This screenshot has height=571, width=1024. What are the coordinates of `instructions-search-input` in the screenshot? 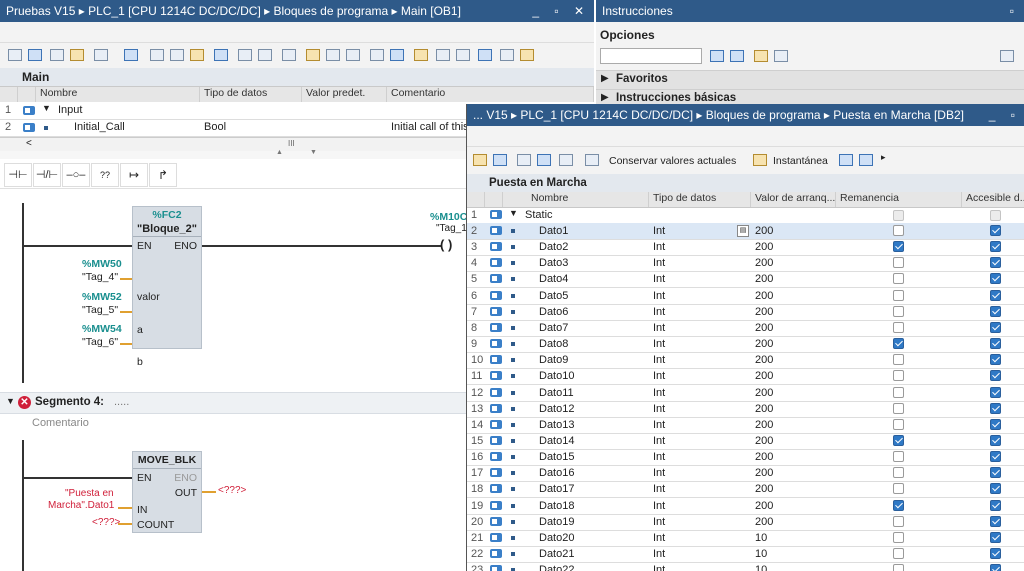 It's located at (651, 56).